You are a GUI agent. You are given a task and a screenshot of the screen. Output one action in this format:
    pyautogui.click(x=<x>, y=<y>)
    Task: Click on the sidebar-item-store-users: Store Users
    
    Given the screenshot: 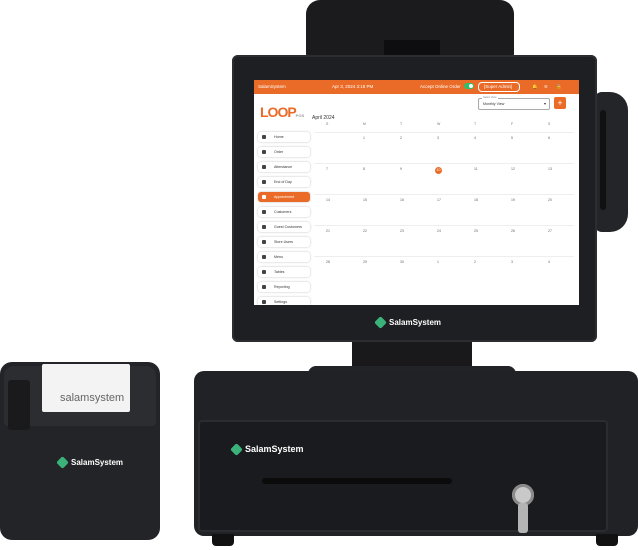 What is the action you would take?
    pyautogui.click(x=284, y=242)
    